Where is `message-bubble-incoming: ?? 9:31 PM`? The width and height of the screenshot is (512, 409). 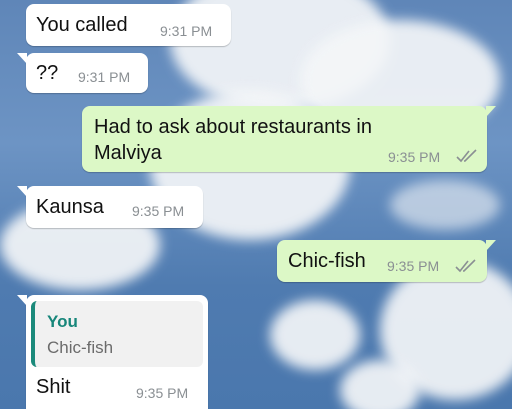 message-bubble-incoming: ?? 9:31 PM is located at coordinates (82, 73).